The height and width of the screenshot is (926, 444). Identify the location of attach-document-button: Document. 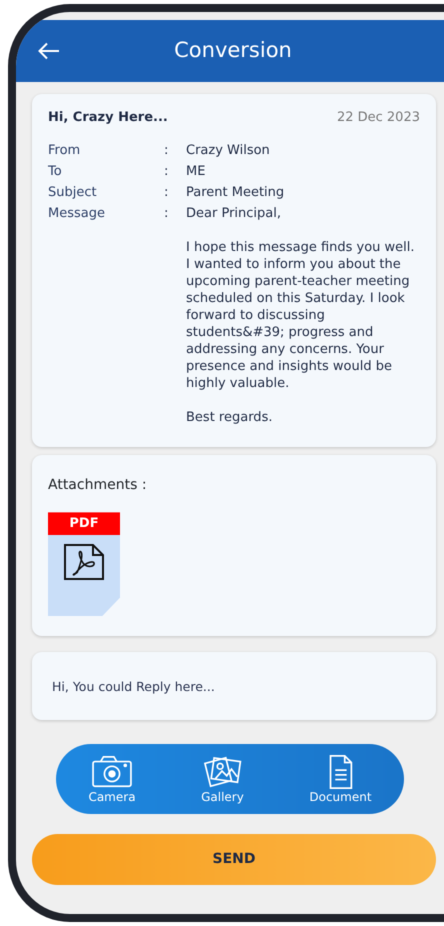
(340, 779).